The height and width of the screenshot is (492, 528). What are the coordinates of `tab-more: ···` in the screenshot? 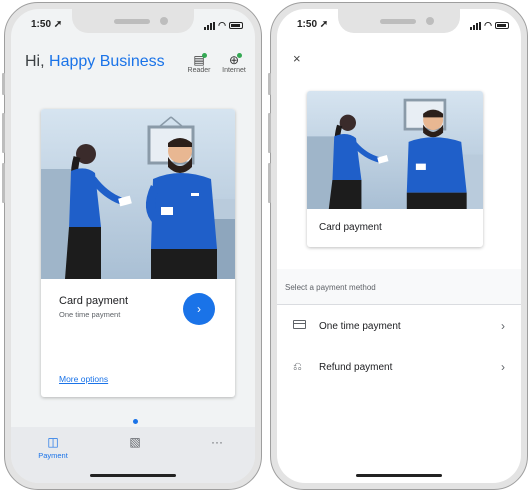 It's located at (217, 443).